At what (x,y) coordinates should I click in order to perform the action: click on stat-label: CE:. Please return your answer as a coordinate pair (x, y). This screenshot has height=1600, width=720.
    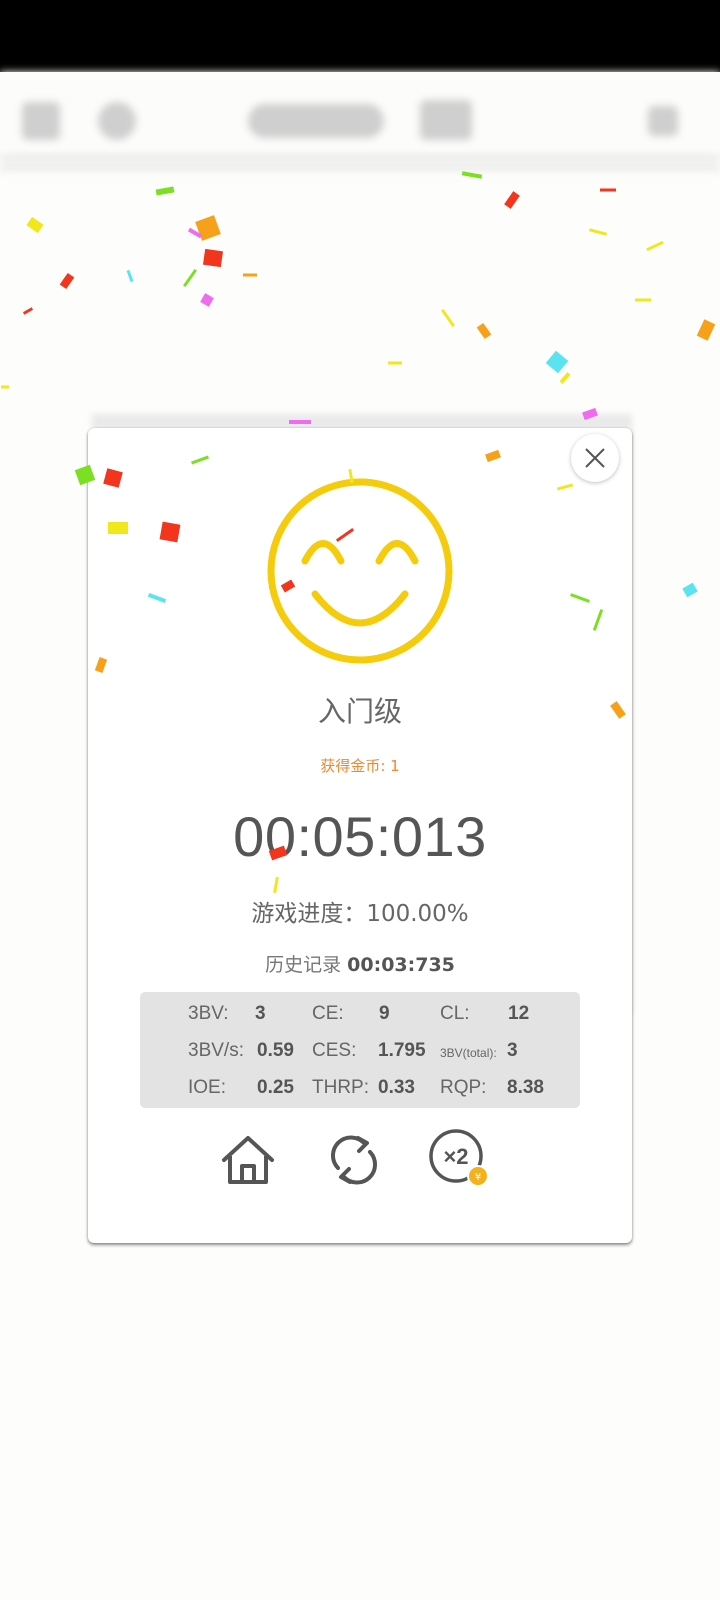
    Looking at the image, I should click on (328, 1013).